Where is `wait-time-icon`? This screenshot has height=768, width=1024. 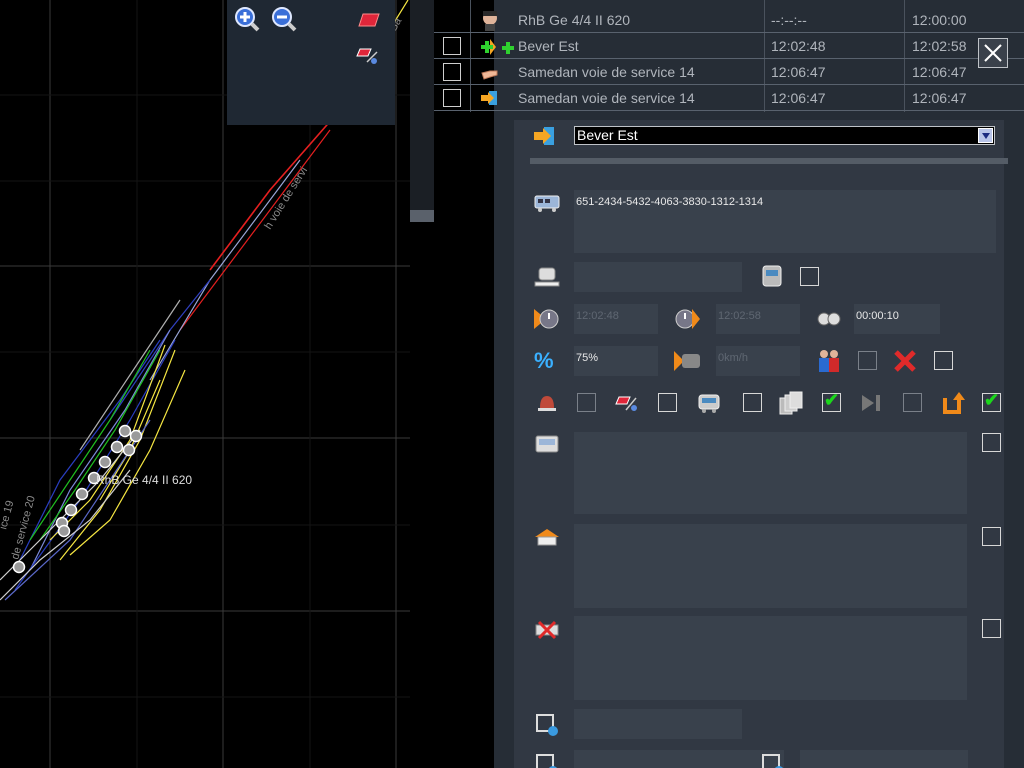 wait-time-icon is located at coordinates (829, 319).